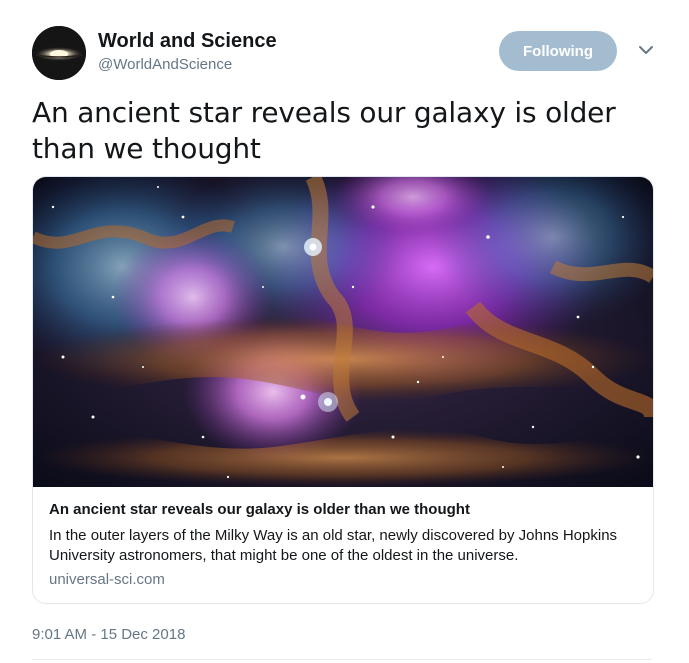 This screenshot has height=663, width=689. I want to click on divider, so click(342, 659).